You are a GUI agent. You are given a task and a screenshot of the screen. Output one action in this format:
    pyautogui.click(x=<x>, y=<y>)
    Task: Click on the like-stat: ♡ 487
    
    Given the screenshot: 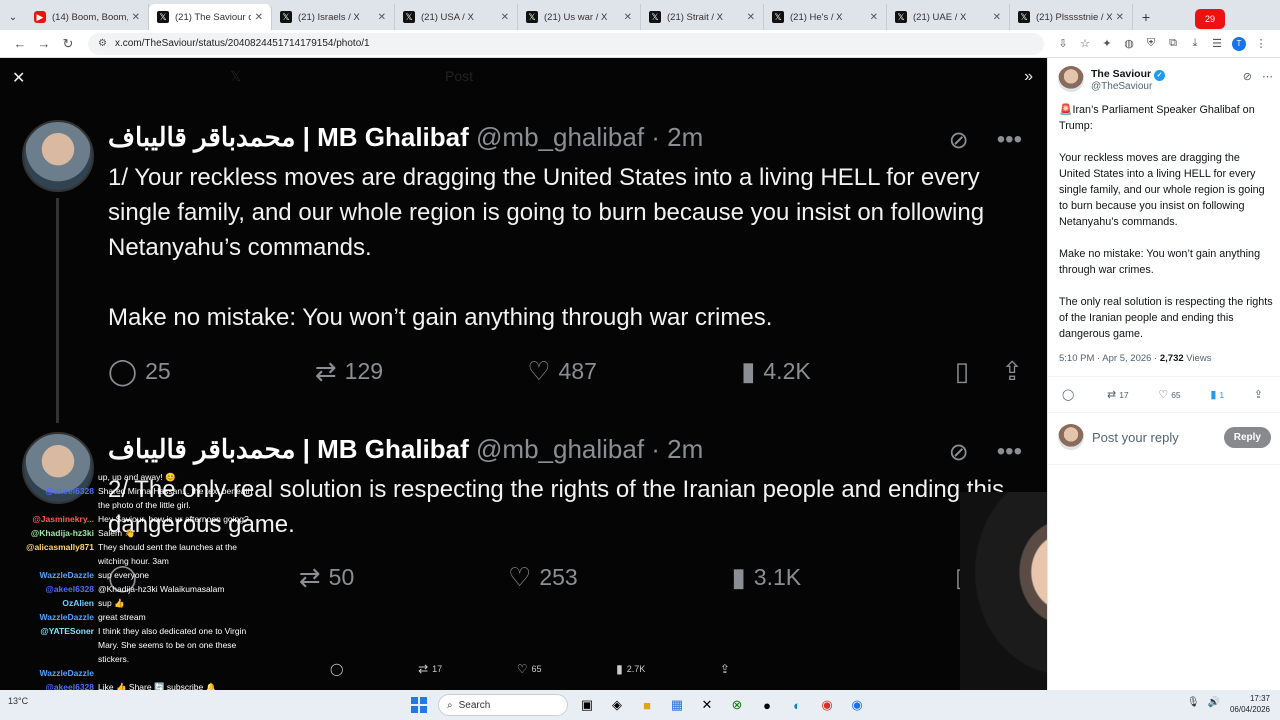 What is the action you would take?
    pyautogui.click(x=562, y=371)
    